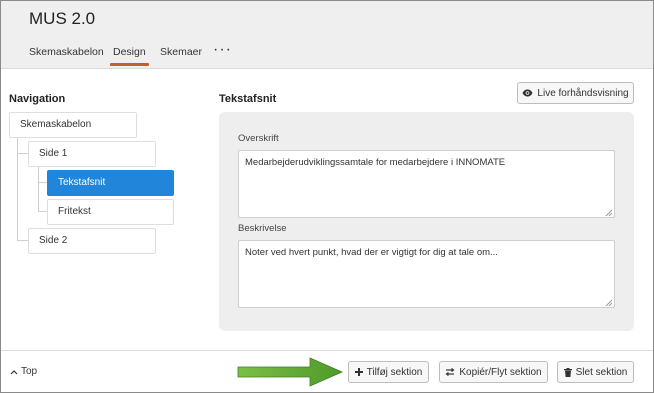 The width and height of the screenshot is (654, 393). I want to click on chevron-up-icon, so click(14, 372).